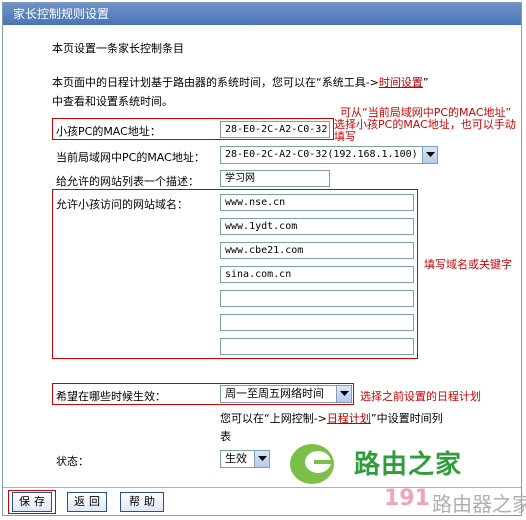 The width and height of the screenshot is (526, 520). I want to click on time-settings-link: 时间设置, so click(401, 82).